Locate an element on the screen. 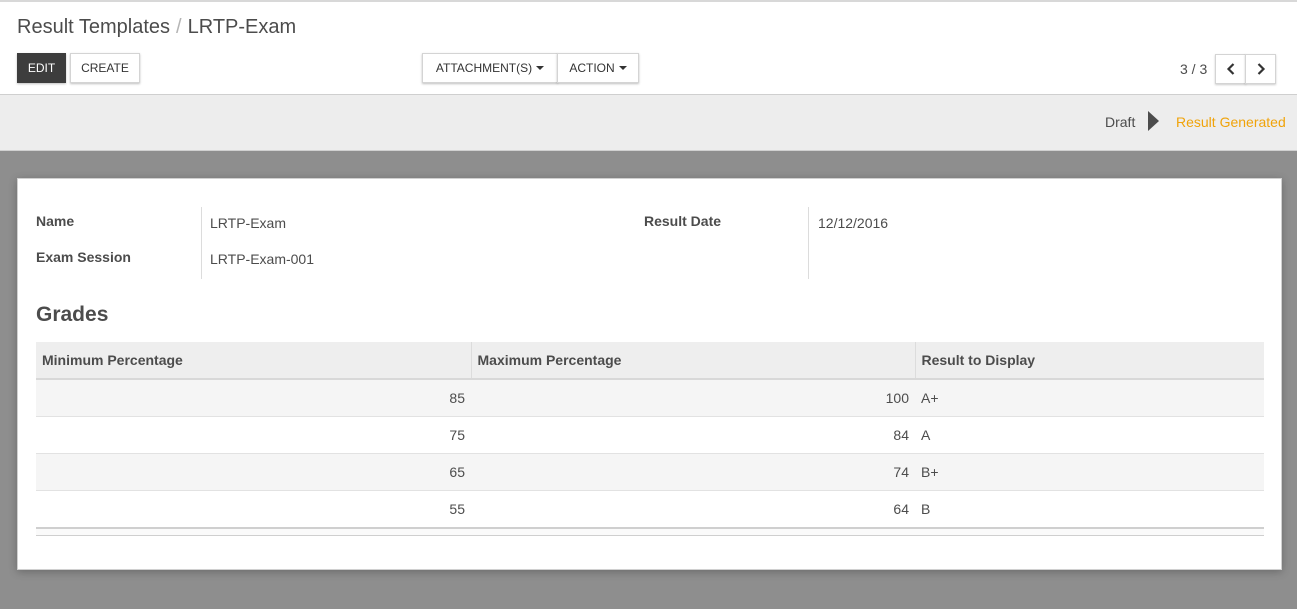  result-date-label: Result Date is located at coordinates (683, 221).